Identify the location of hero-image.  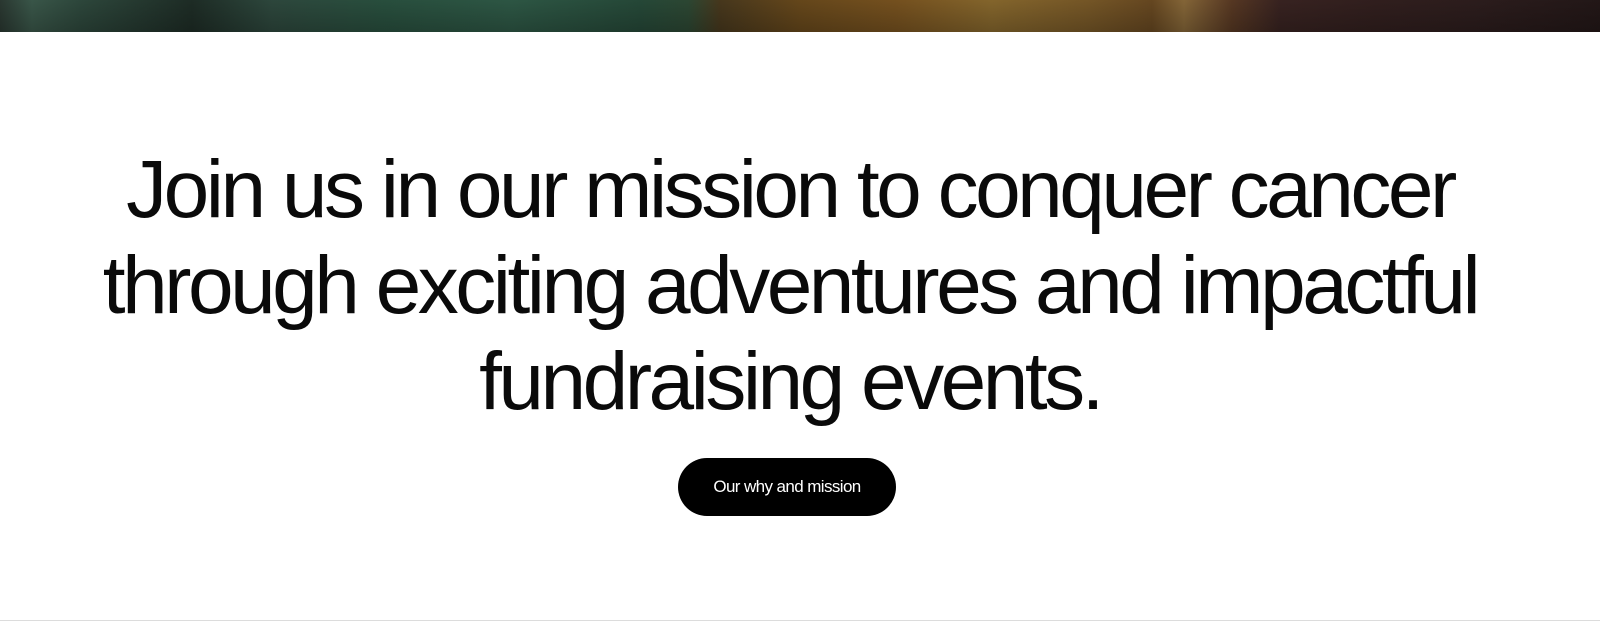
(800, 16).